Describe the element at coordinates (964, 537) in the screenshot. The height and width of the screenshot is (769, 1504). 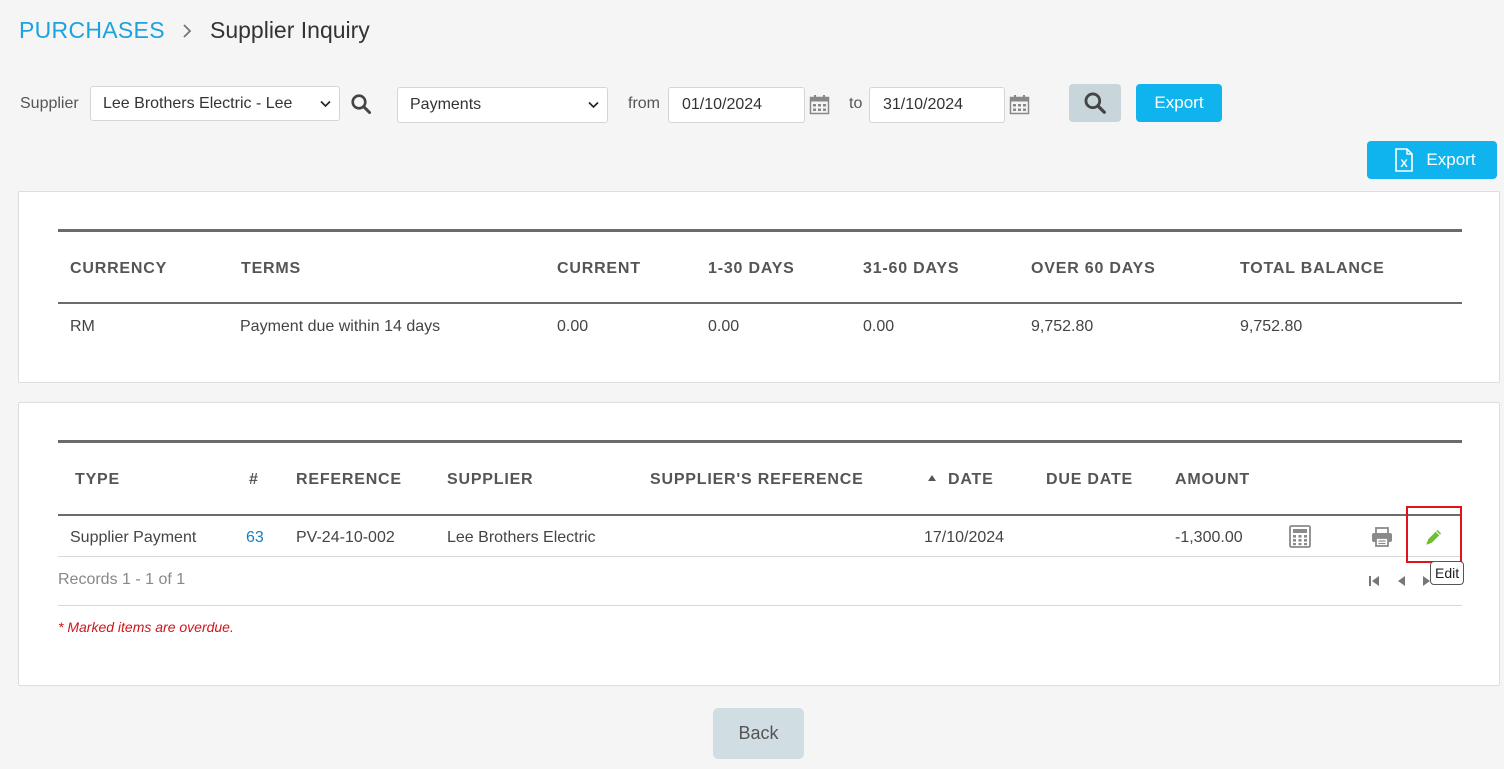
I see `row-date: 17/10/2024` at that location.